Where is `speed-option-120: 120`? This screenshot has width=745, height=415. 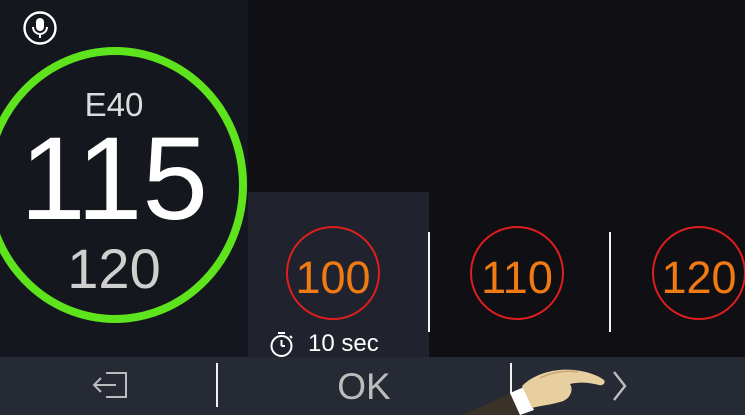
speed-option-120: 120 is located at coordinates (678, 274).